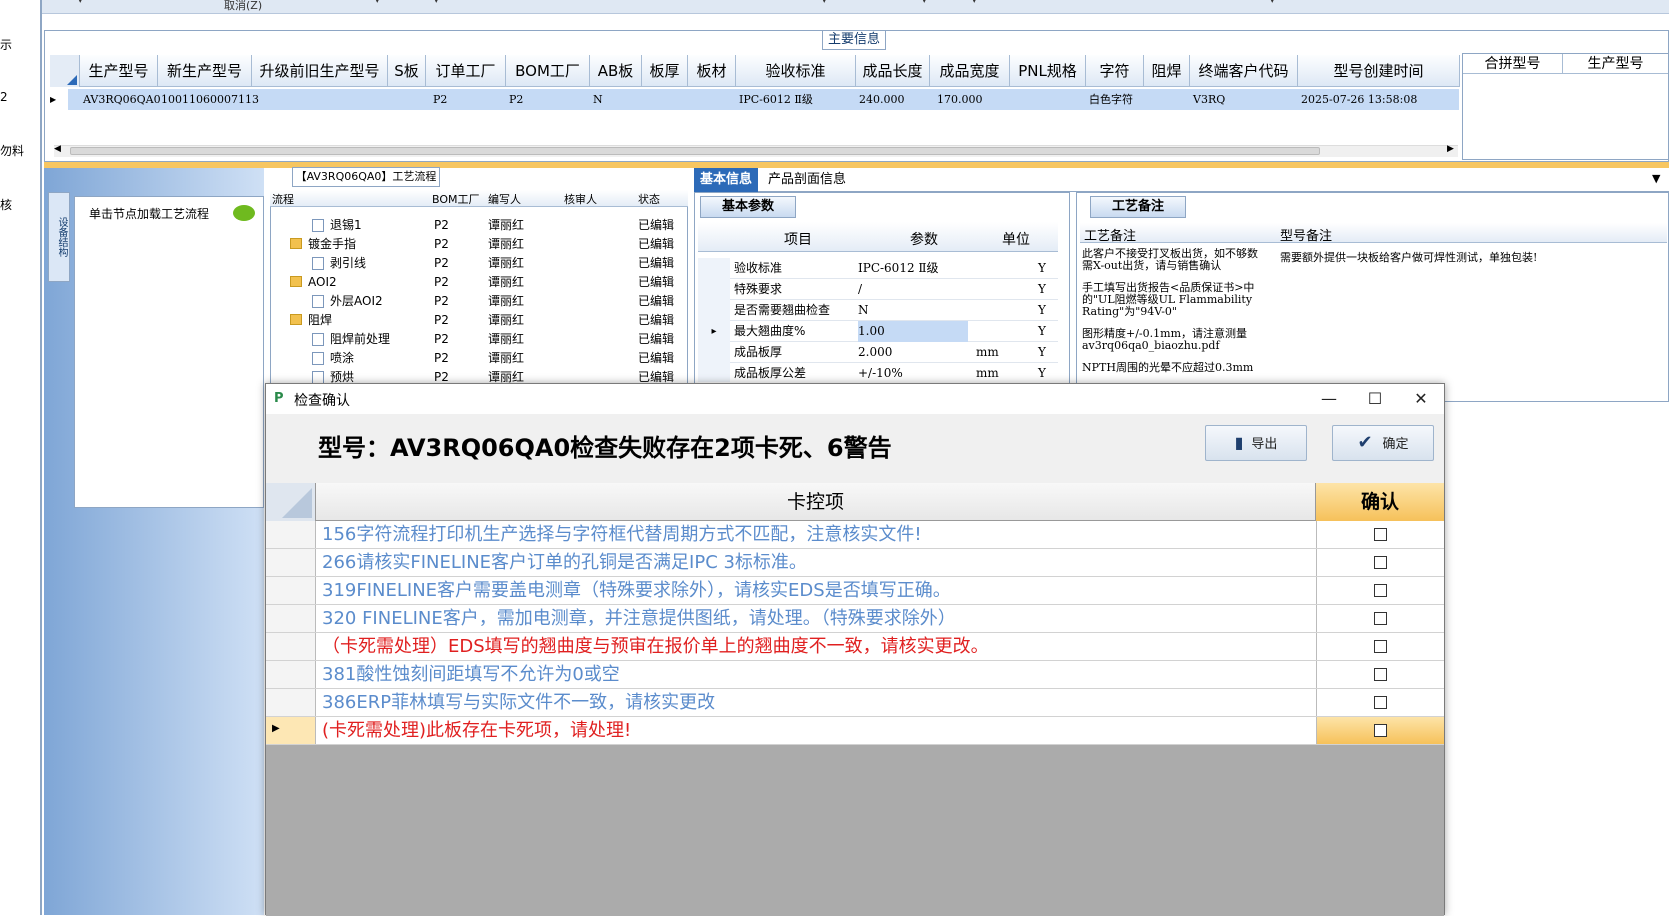 The width and height of the screenshot is (1669, 916). Describe the element at coordinates (816, 502) in the screenshot. I see `col-header-item: 卡控项` at that location.